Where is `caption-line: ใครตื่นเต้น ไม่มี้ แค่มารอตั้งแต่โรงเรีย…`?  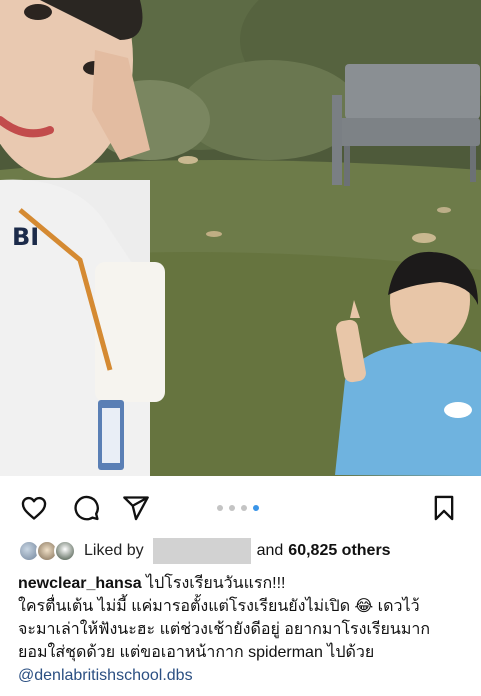
caption-line: ใครตื่นเต้น ไม่มี้ แค่มารอตั้งแต่โรงเรีย… is located at coordinates (219, 606).